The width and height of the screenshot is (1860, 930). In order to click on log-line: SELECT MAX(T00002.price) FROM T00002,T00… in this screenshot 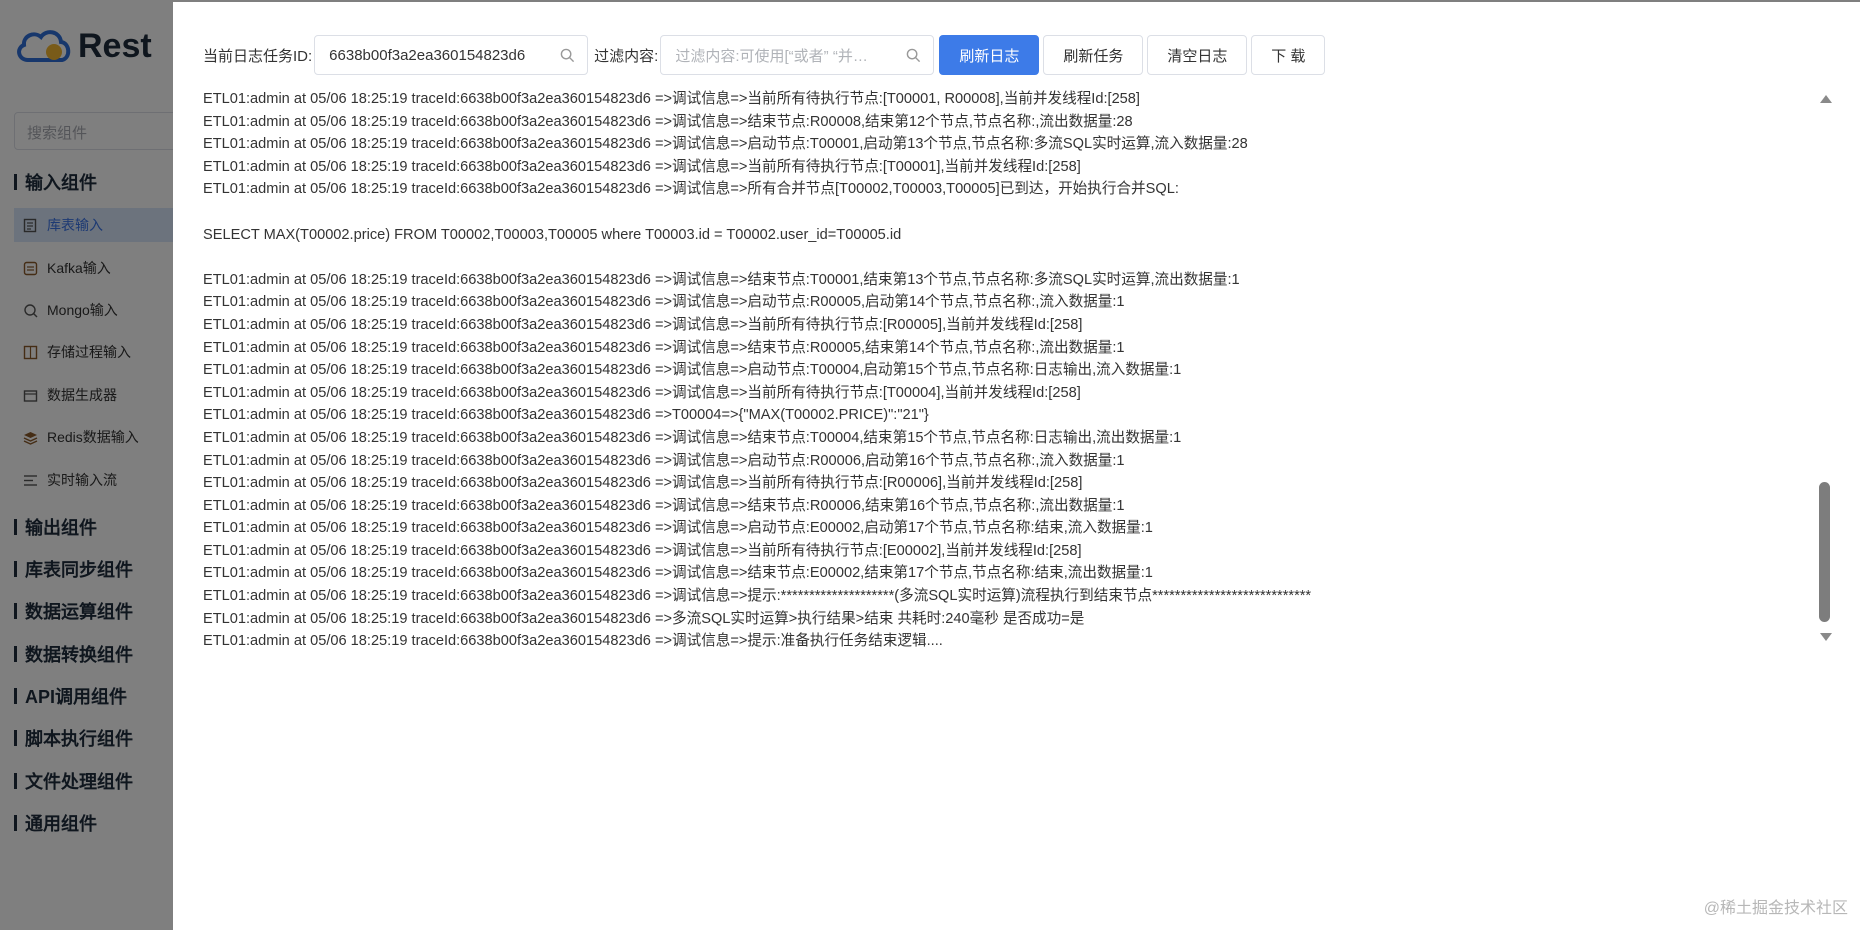, I will do `click(552, 234)`.